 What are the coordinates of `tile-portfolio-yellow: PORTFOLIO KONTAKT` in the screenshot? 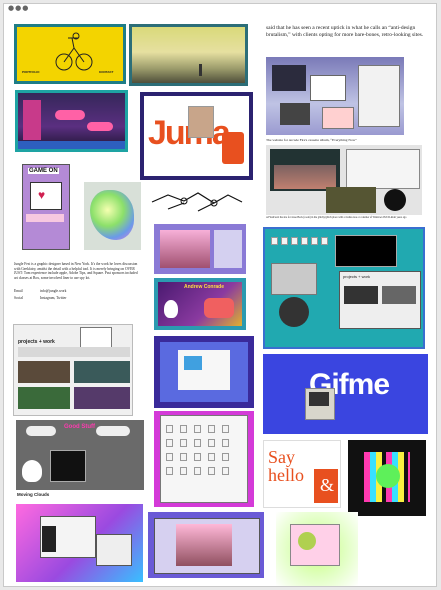 It's located at (70, 54).